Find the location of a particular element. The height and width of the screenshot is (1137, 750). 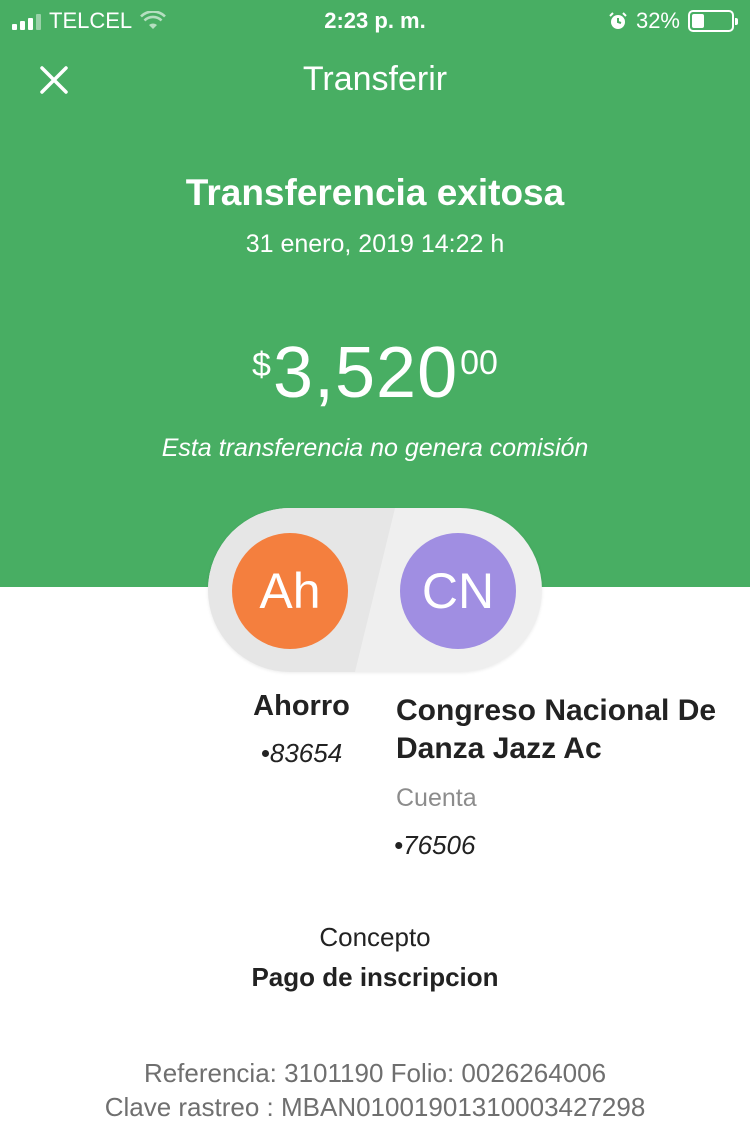

nav-title: Transferir is located at coordinates (375, 79).